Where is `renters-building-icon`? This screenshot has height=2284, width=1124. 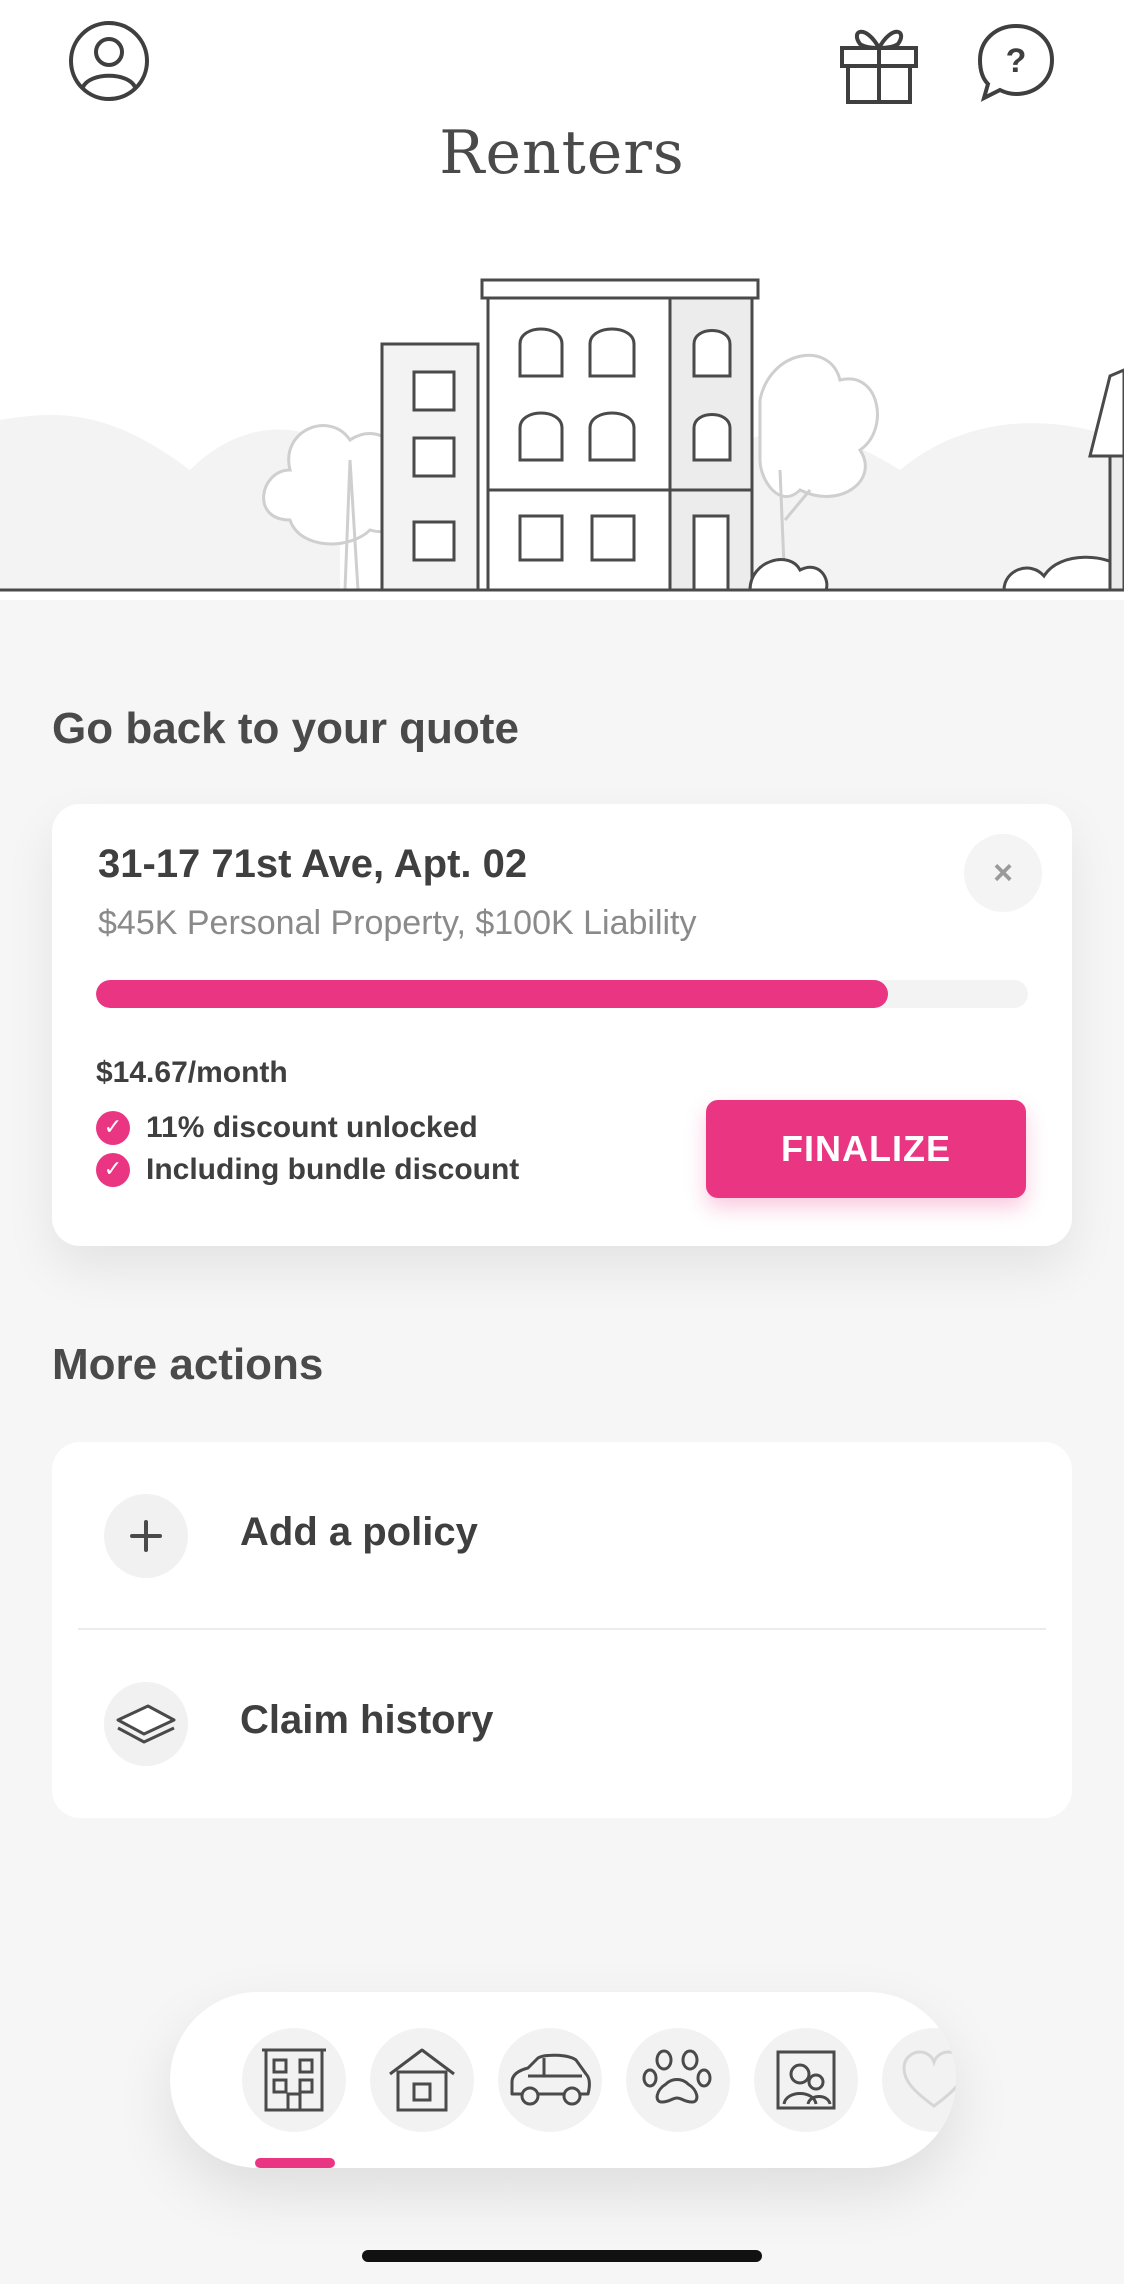 renters-building-icon is located at coordinates (294, 2080).